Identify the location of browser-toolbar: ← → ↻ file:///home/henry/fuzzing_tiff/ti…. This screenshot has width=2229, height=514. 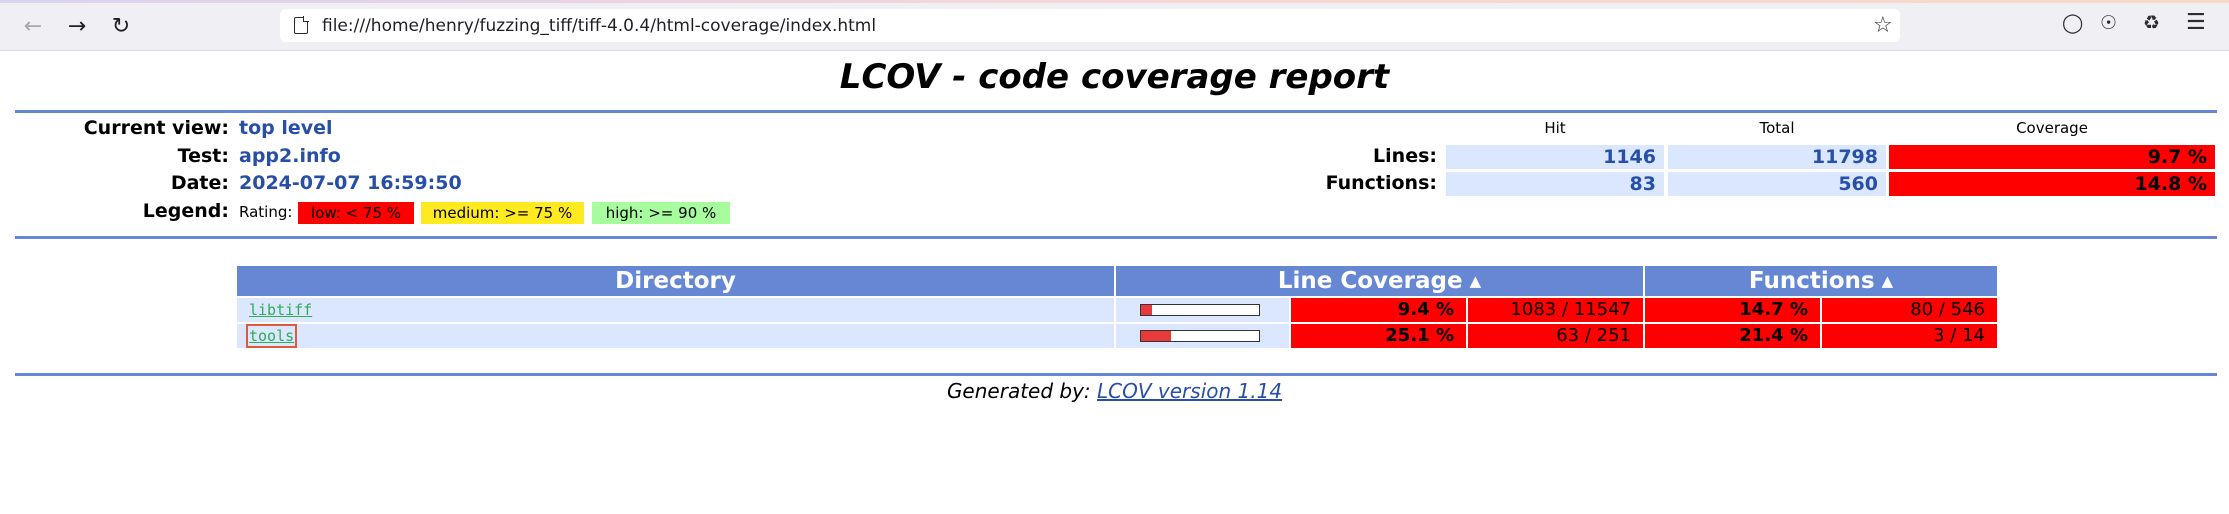
(1114, 25).